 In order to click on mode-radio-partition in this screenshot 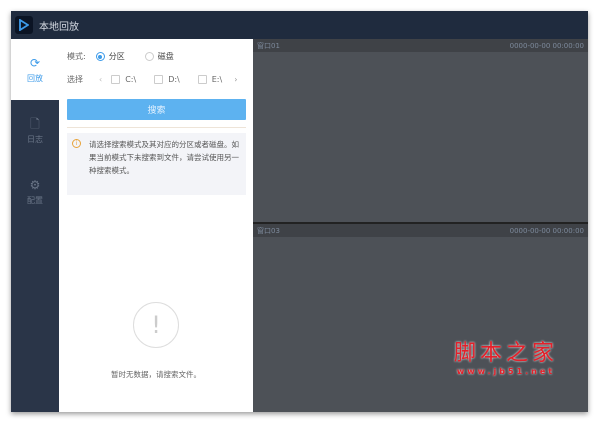, I will do `click(100, 56)`.